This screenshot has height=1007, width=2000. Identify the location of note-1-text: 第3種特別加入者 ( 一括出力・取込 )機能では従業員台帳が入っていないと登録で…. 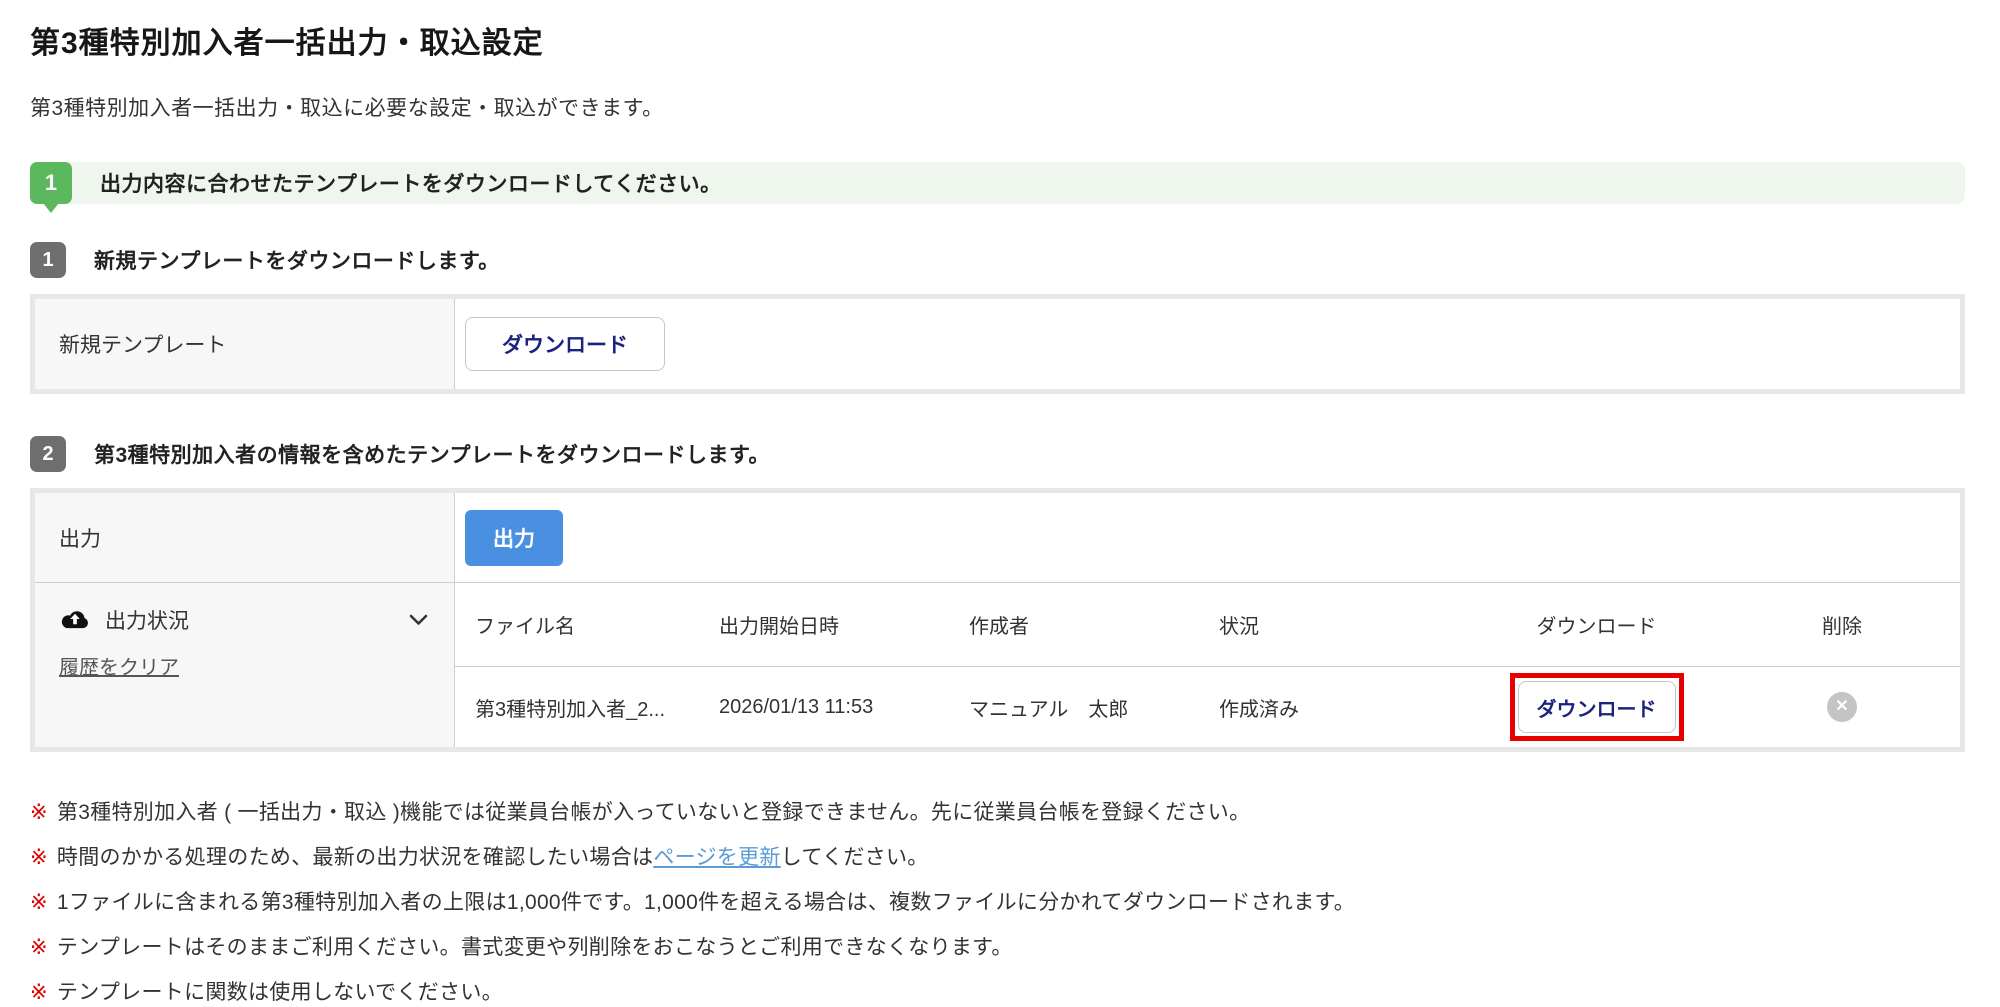
(653, 812).